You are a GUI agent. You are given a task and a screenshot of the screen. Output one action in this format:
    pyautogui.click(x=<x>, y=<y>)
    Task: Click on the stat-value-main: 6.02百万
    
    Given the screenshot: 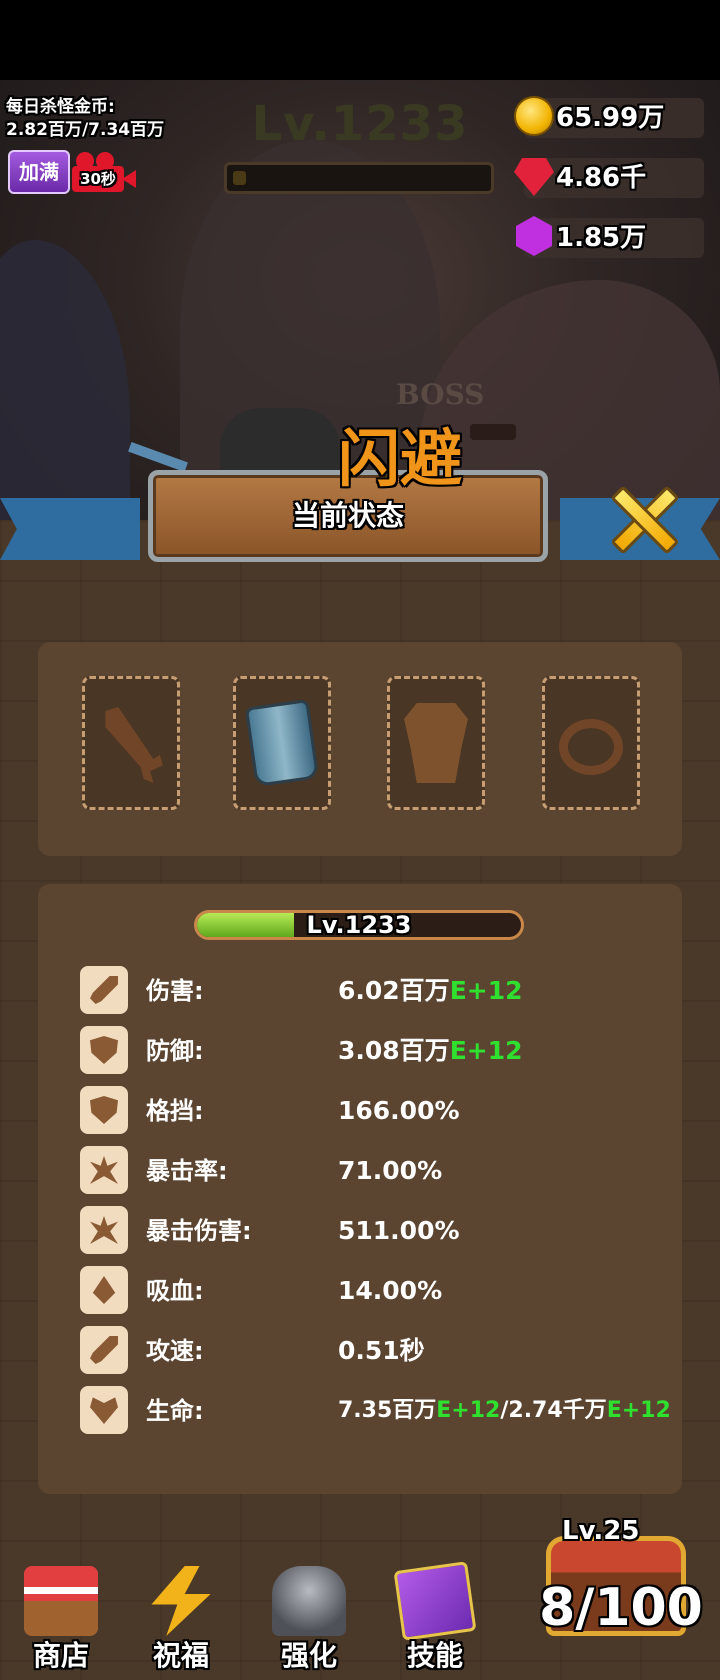 What is the action you would take?
    pyautogui.click(x=394, y=990)
    